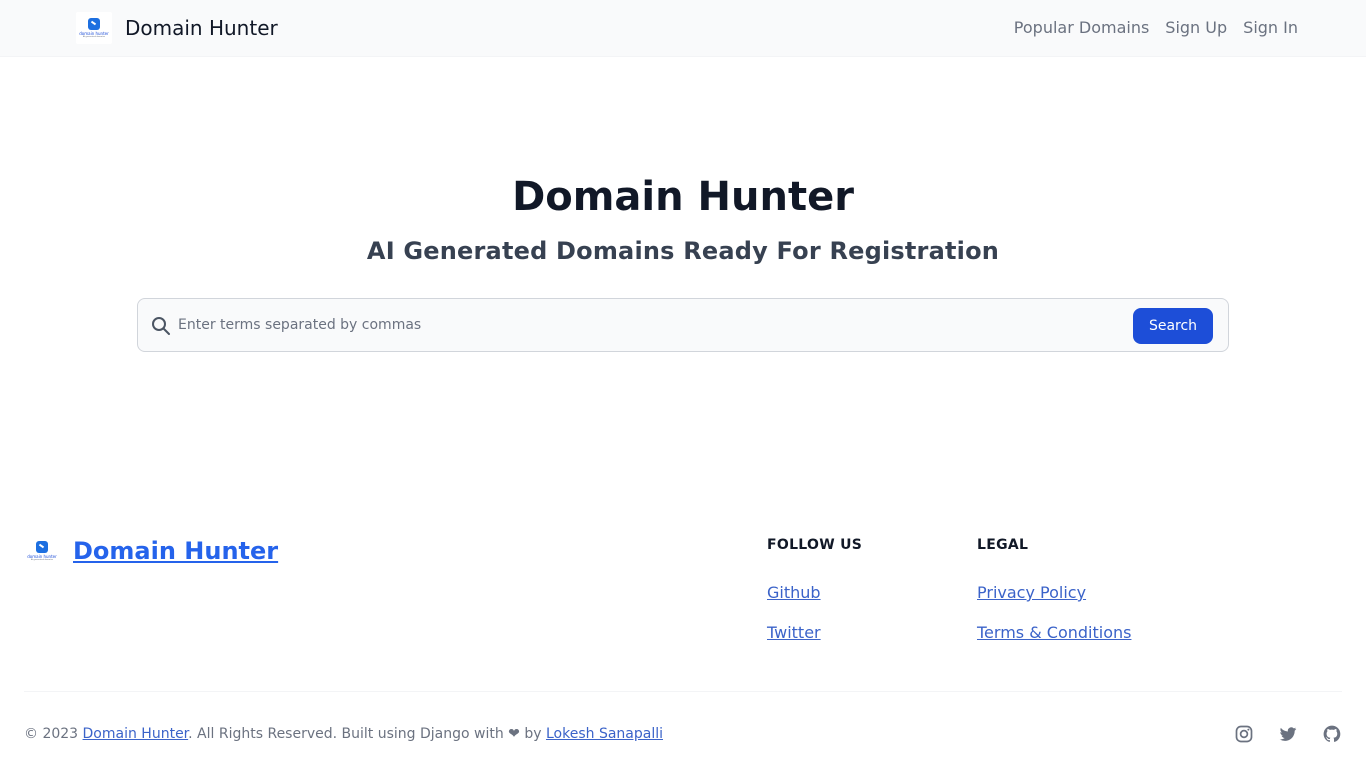 The image size is (1366, 768). I want to click on footer-link-privacy-policy: Privacy Policy, so click(1031, 592).